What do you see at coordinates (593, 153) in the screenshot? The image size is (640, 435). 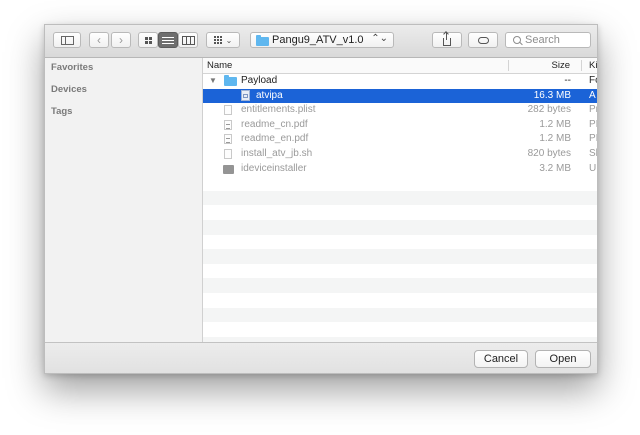 I see `file-kind: Sh` at bounding box center [593, 153].